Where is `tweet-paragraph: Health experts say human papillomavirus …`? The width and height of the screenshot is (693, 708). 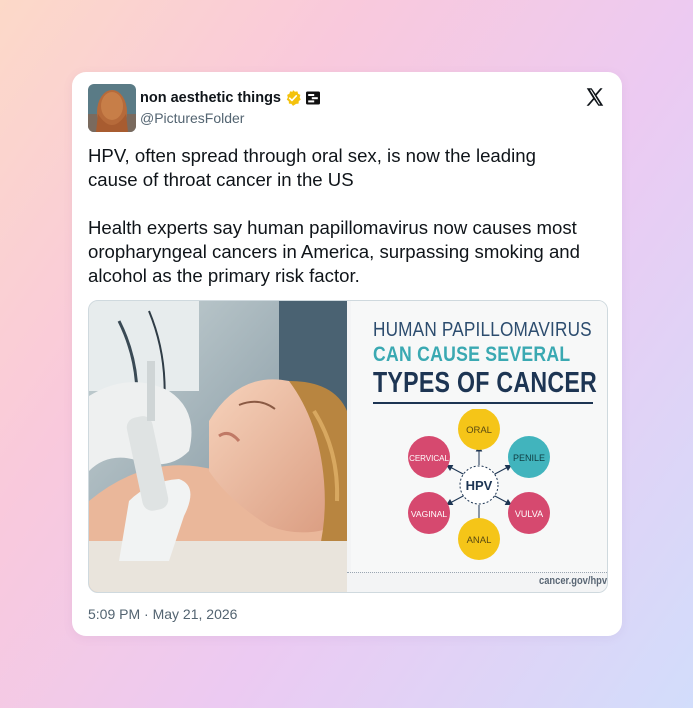
tweet-paragraph: Health experts say human papillomavirus … is located at coordinates (334, 251).